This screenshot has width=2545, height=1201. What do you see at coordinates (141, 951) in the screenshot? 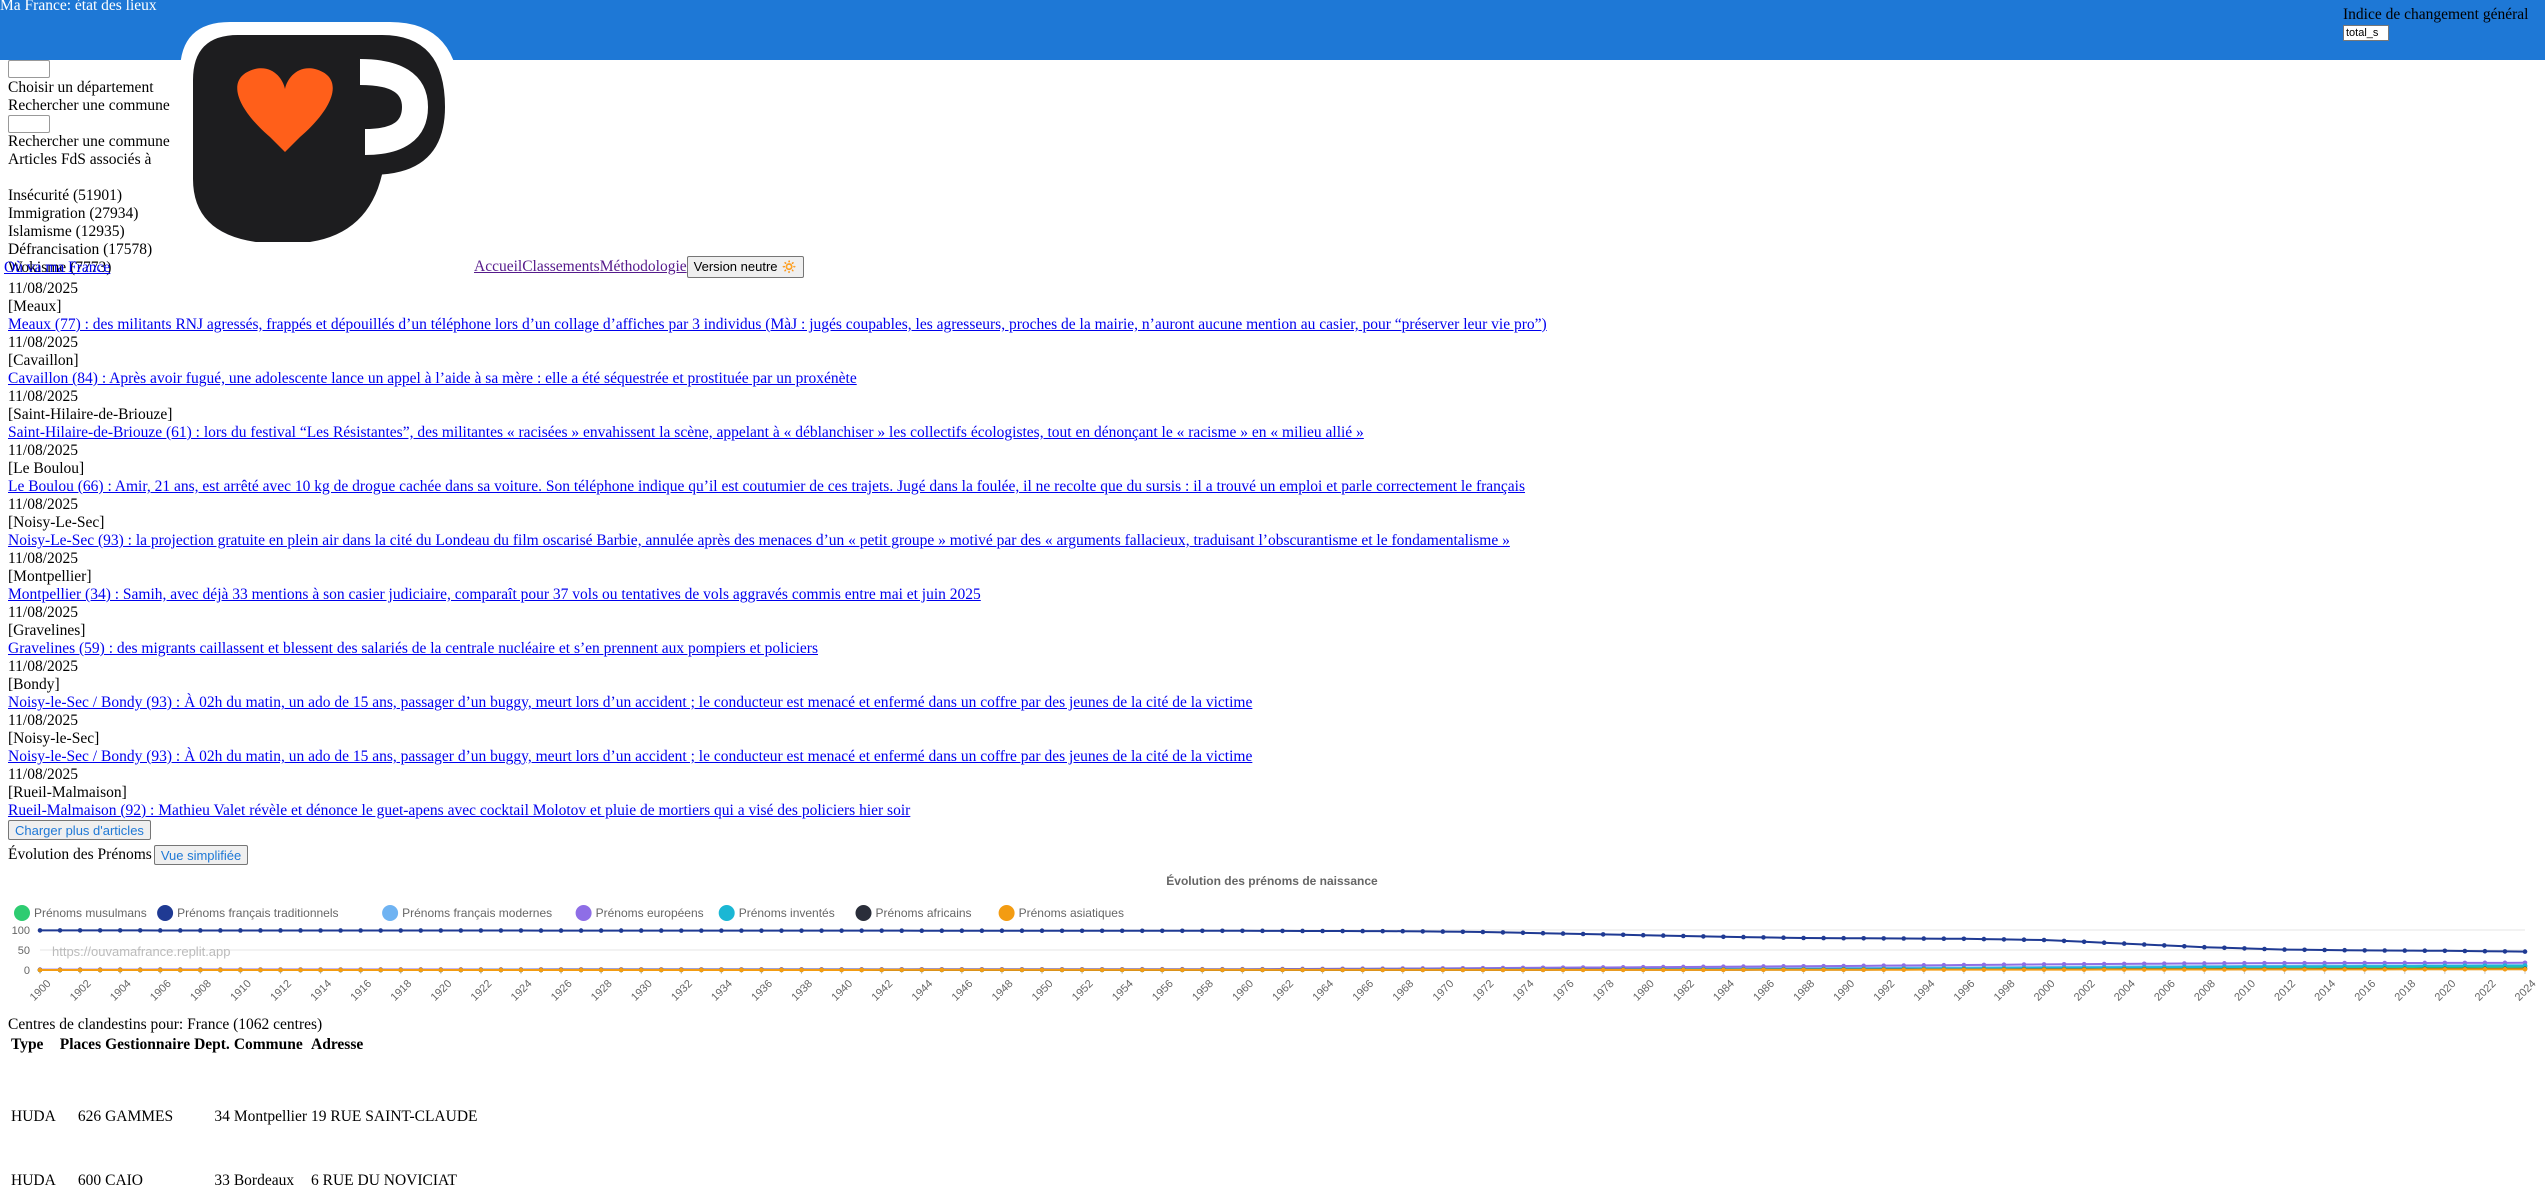
I see `chart-watermark: https://ouvamafrance.replit.app` at bounding box center [141, 951].